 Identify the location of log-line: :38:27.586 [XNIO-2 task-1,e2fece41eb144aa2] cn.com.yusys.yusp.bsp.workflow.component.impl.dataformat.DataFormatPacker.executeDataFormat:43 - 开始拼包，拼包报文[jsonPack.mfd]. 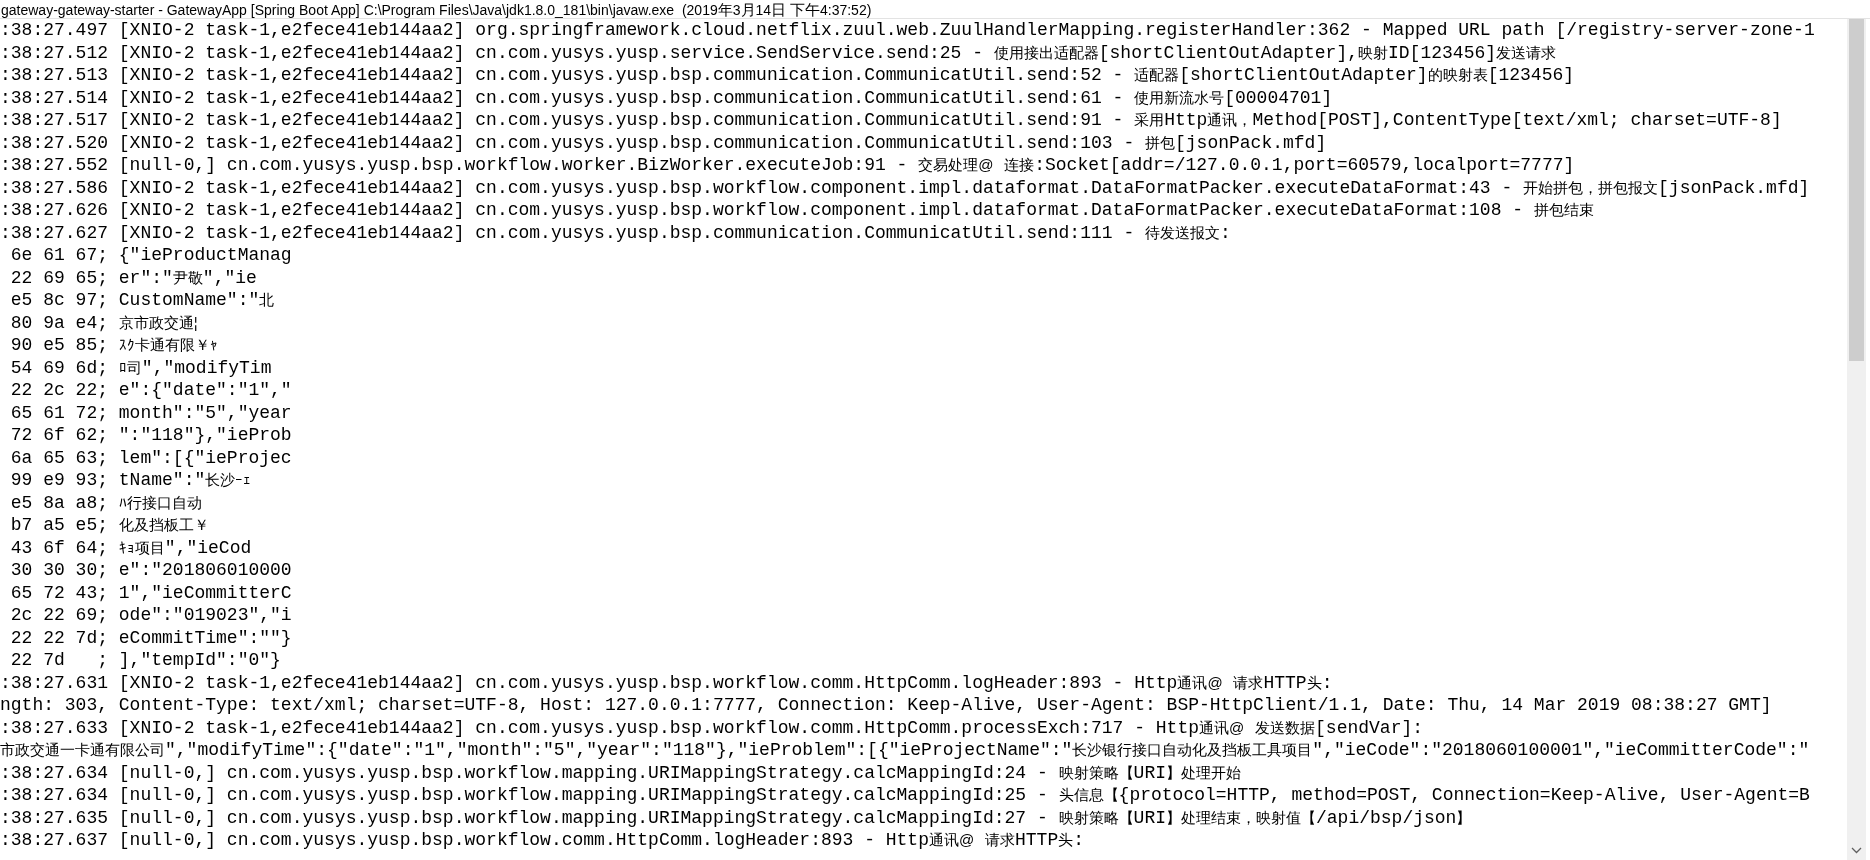
(905, 187).